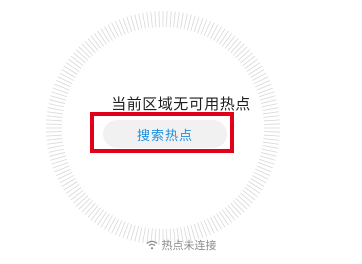  I want to click on search-hotspot-button: 搜索热点, so click(165, 134).